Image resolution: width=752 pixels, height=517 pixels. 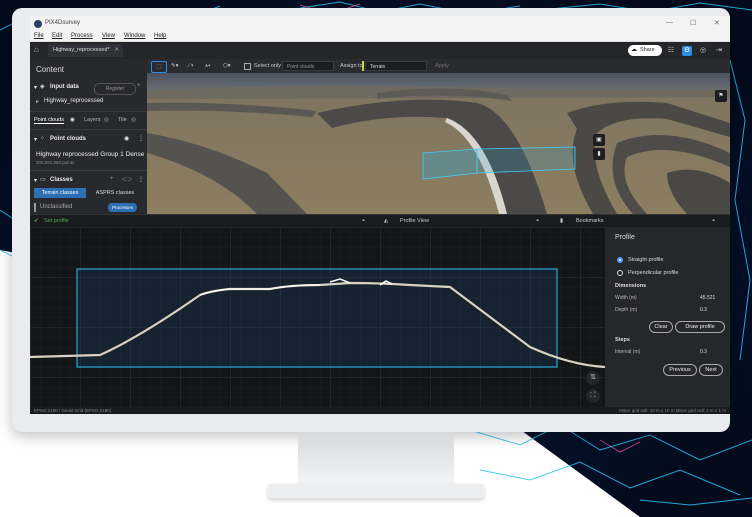 What do you see at coordinates (376, 459) in the screenshot?
I see `monitor-stand-neck` at bounding box center [376, 459].